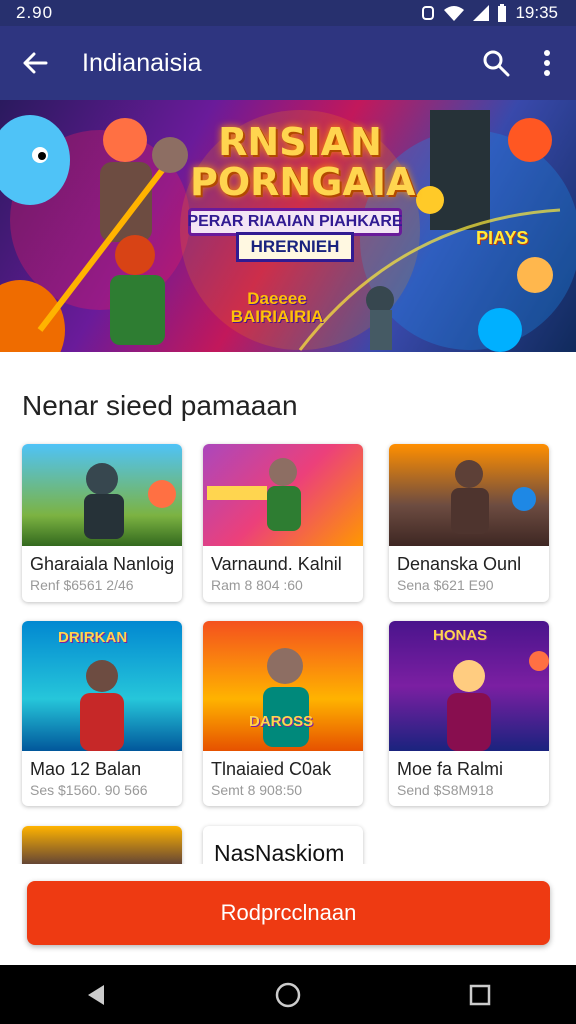 The image size is (576, 1024). What do you see at coordinates (459, 564) in the screenshot?
I see `game-title: Denanska Ounl` at bounding box center [459, 564].